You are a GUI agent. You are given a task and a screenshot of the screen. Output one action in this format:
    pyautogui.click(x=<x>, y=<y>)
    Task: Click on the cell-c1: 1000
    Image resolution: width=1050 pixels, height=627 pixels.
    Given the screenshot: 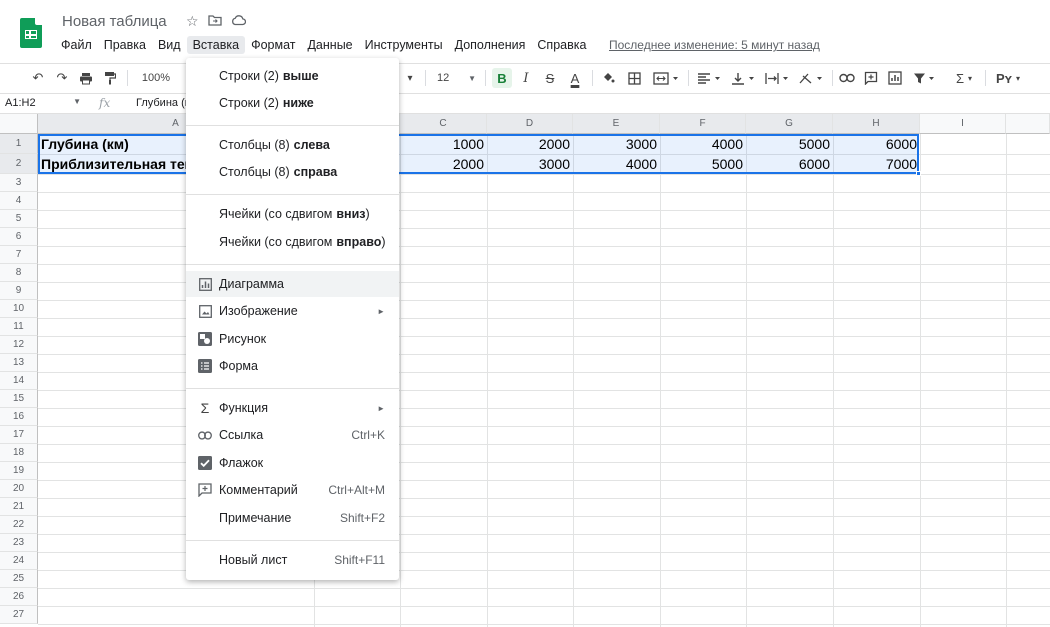 What is the action you would take?
    pyautogui.click(x=443, y=144)
    